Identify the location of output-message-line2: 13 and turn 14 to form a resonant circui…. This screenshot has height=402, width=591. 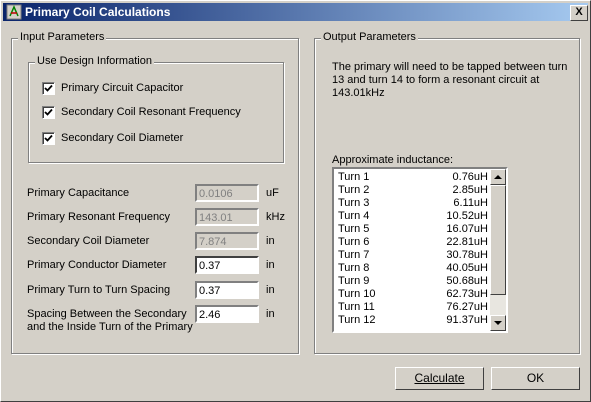
(436, 80).